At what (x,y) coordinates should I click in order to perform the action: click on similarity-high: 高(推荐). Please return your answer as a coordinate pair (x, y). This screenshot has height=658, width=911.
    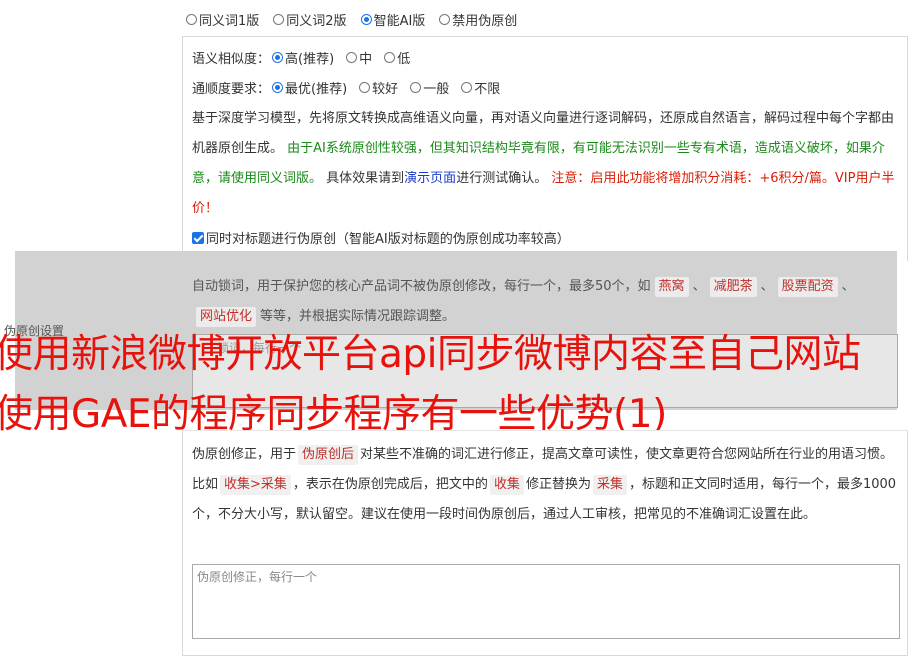
    Looking at the image, I should click on (303, 57).